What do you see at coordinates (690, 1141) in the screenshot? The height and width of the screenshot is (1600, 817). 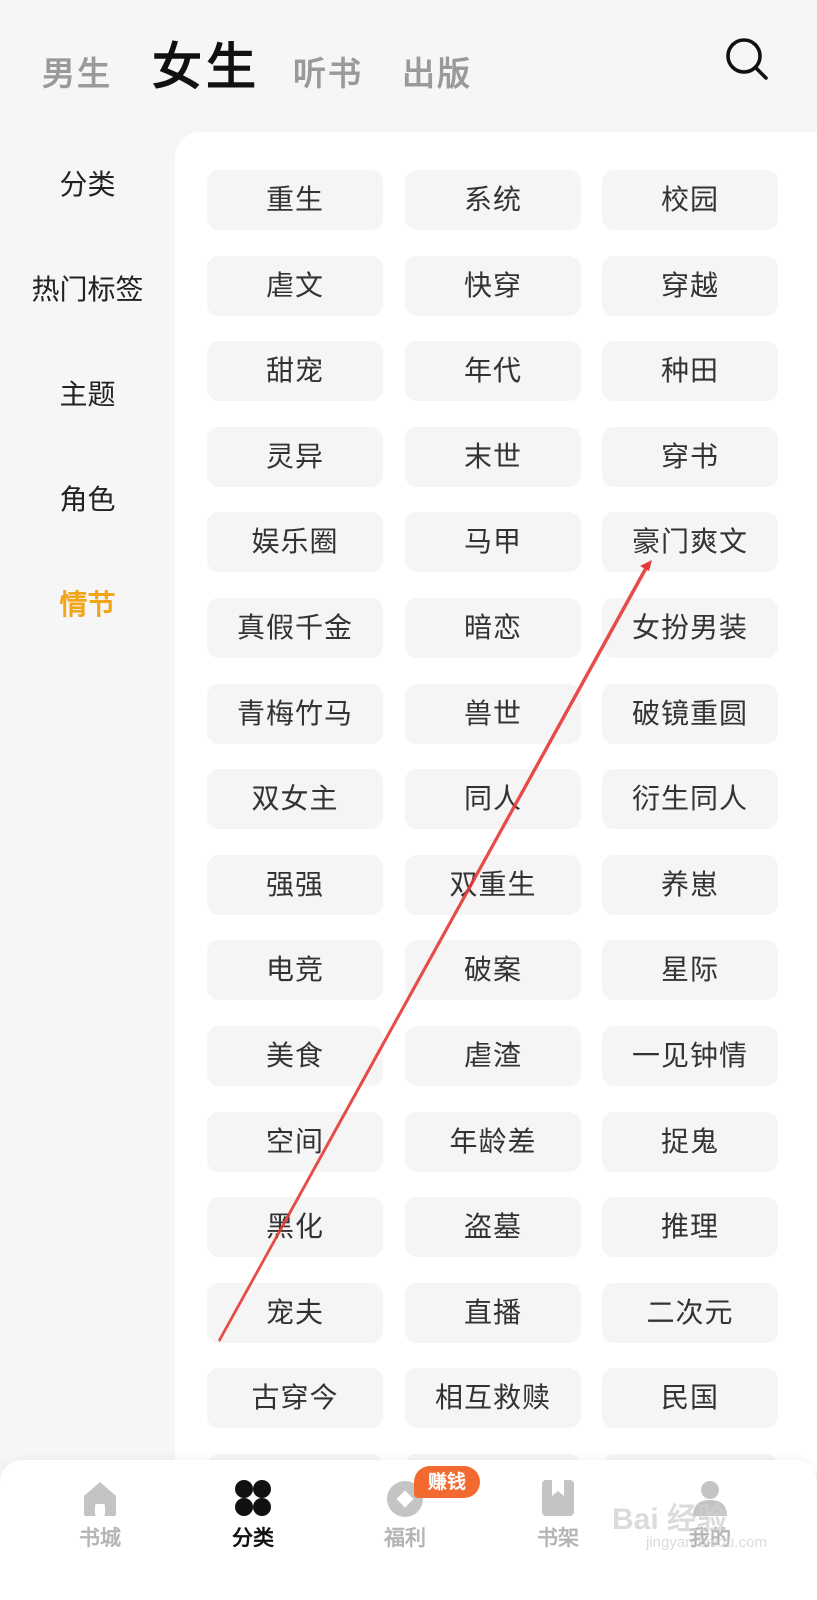 I see `tag-item: 捉鬼` at bounding box center [690, 1141].